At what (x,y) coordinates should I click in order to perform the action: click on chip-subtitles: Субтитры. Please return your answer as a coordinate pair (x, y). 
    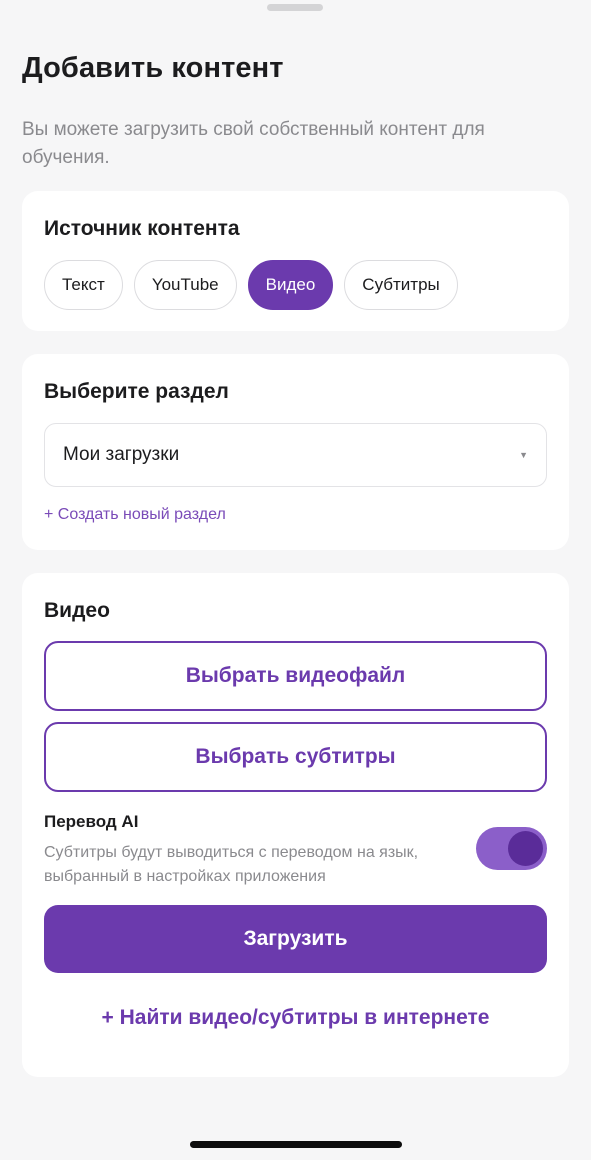
    Looking at the image, I should click on (401, 285).